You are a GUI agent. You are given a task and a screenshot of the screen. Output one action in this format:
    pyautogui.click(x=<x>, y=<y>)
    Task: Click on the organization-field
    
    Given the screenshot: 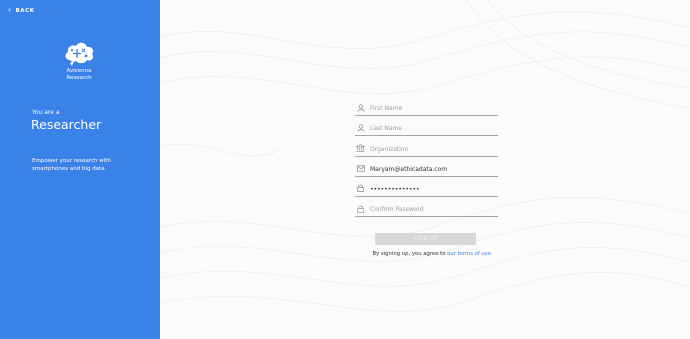 What is the action you would take?
    pyautogui.click(x=426, y=146)
    